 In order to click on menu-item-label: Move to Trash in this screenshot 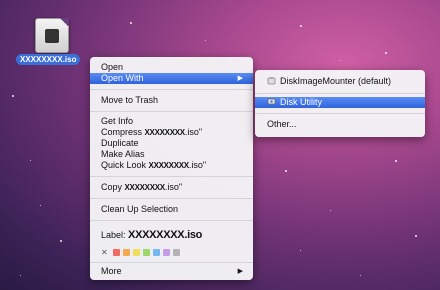, I will do `click(130, 100)`.